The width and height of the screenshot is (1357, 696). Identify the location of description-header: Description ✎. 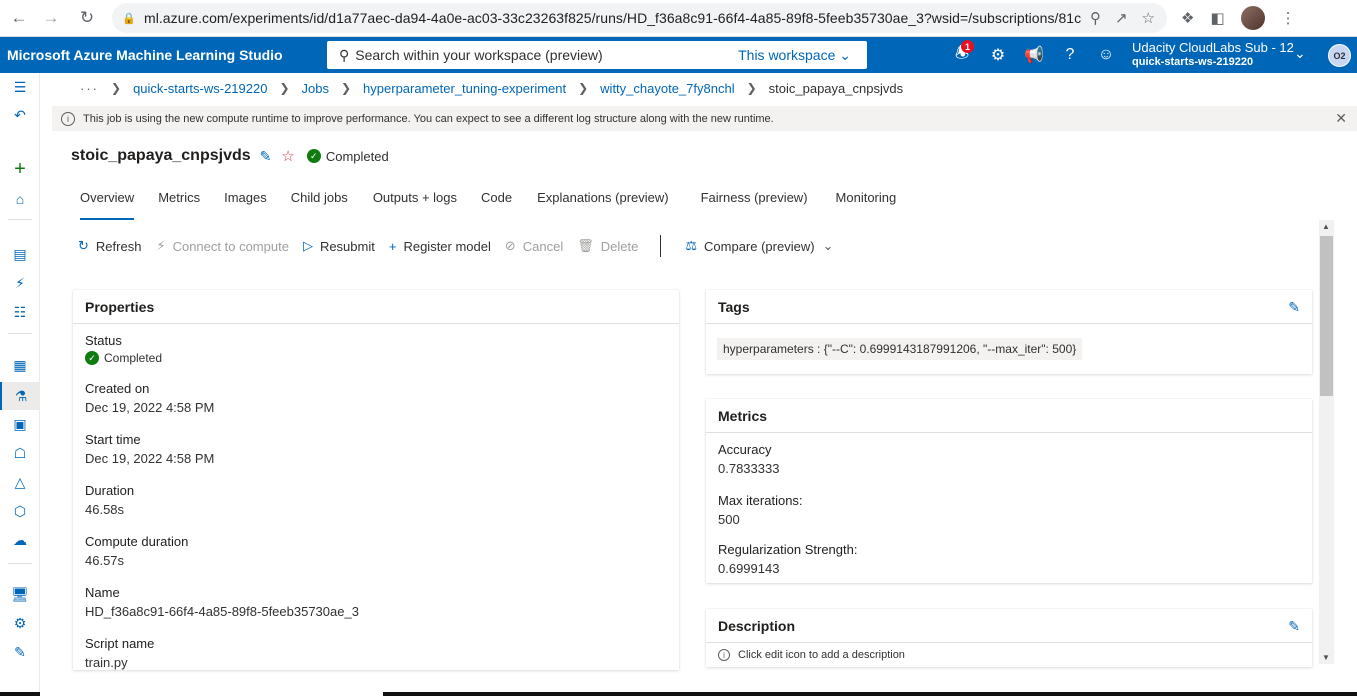
(1009, 626).